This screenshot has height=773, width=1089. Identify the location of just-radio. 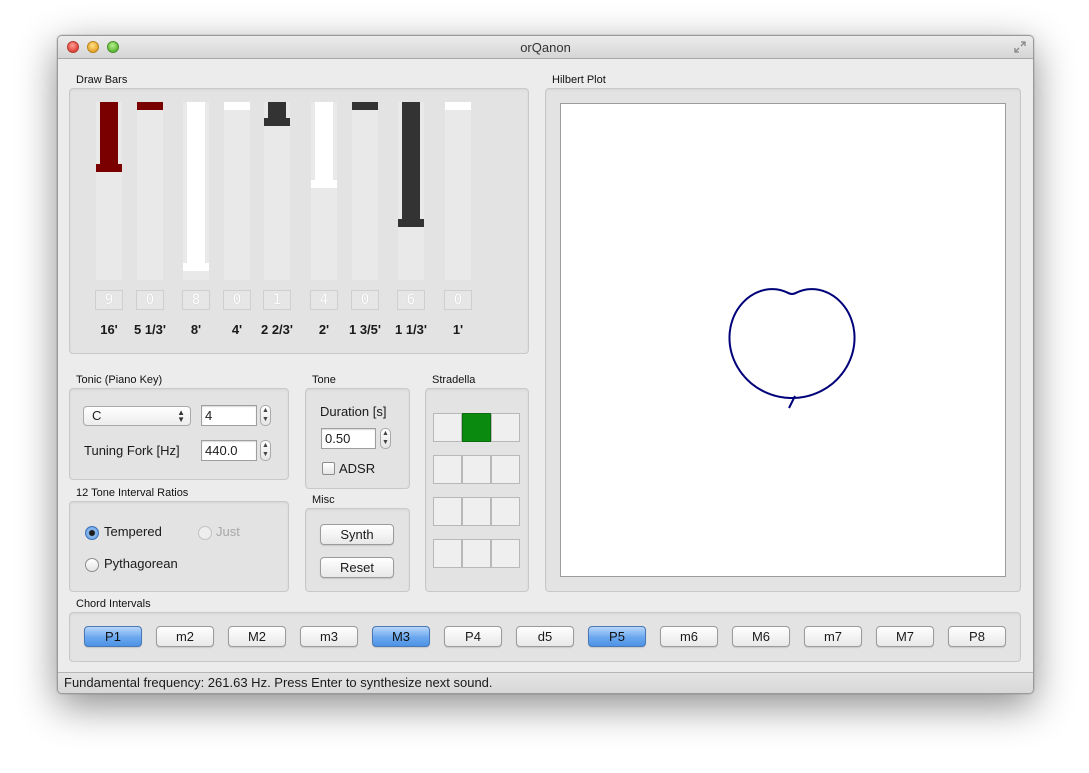
(205, 533).